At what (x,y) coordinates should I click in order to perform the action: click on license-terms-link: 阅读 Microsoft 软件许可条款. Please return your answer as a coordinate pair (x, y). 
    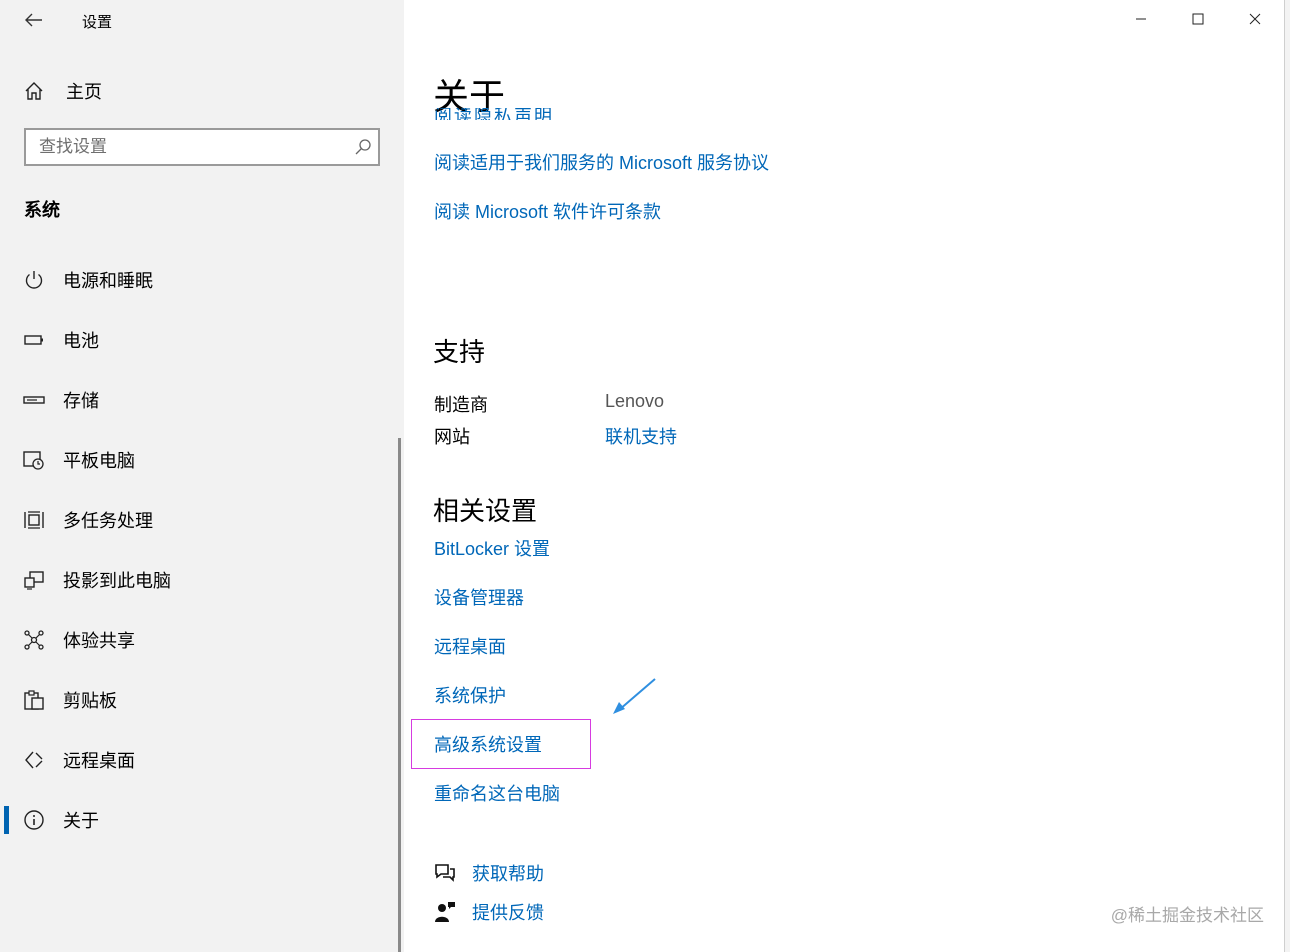
    Looking at the image, I should click on (547, 211).